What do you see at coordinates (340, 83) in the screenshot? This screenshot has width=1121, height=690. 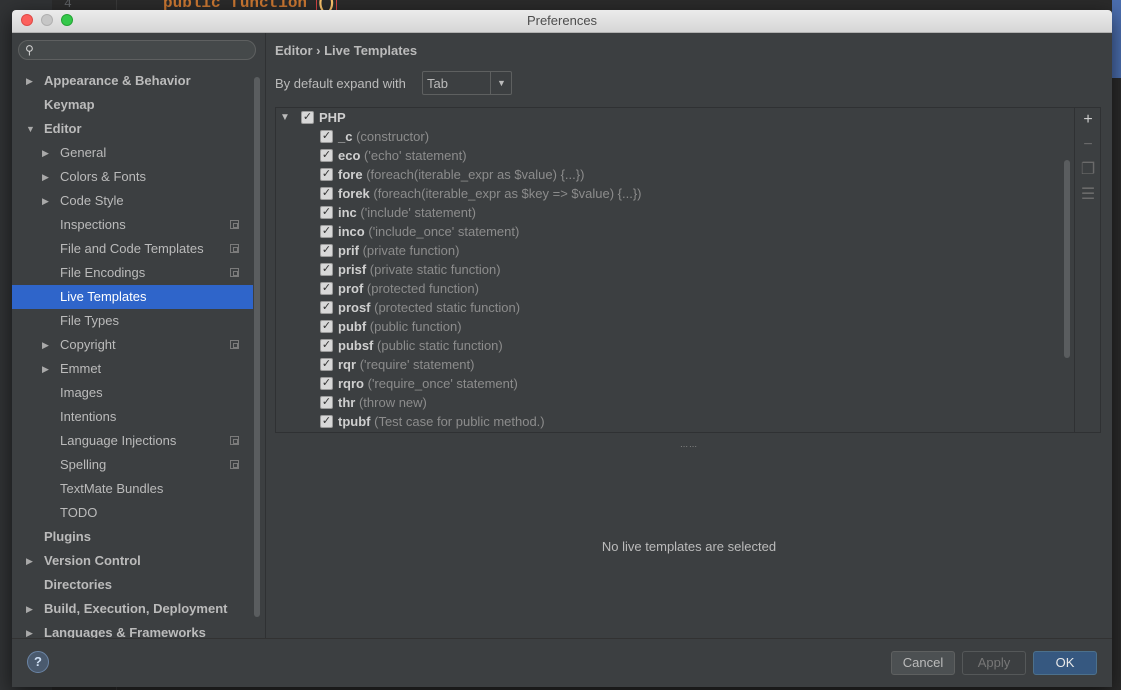 I see `expand-with-label: By default expand with` at bounding box center [340, 83].